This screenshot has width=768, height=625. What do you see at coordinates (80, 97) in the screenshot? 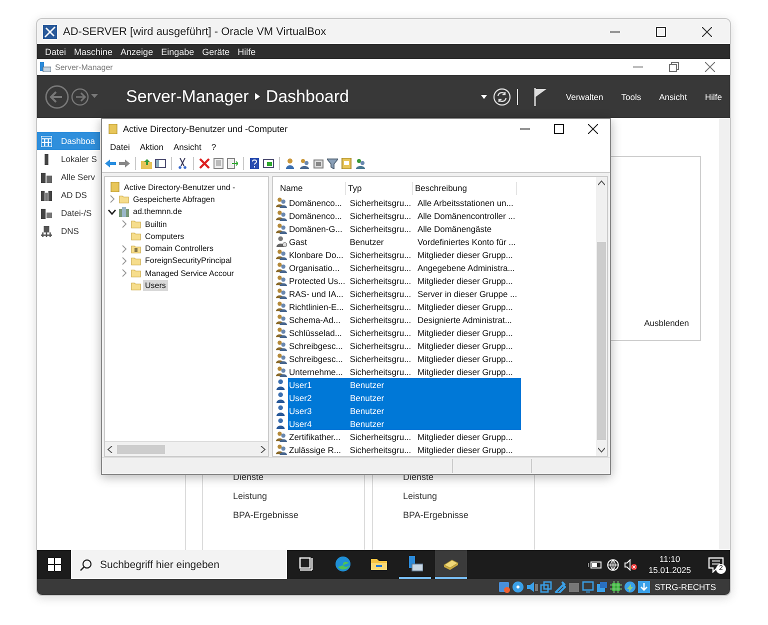
I see `forward-icon` at bounding box center [80, 97].